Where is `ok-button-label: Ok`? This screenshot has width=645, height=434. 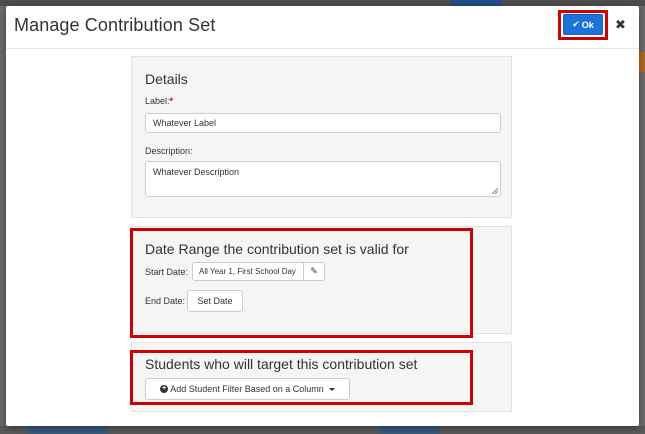
ok-button-label: Ok is located at coordinates (587, 24).